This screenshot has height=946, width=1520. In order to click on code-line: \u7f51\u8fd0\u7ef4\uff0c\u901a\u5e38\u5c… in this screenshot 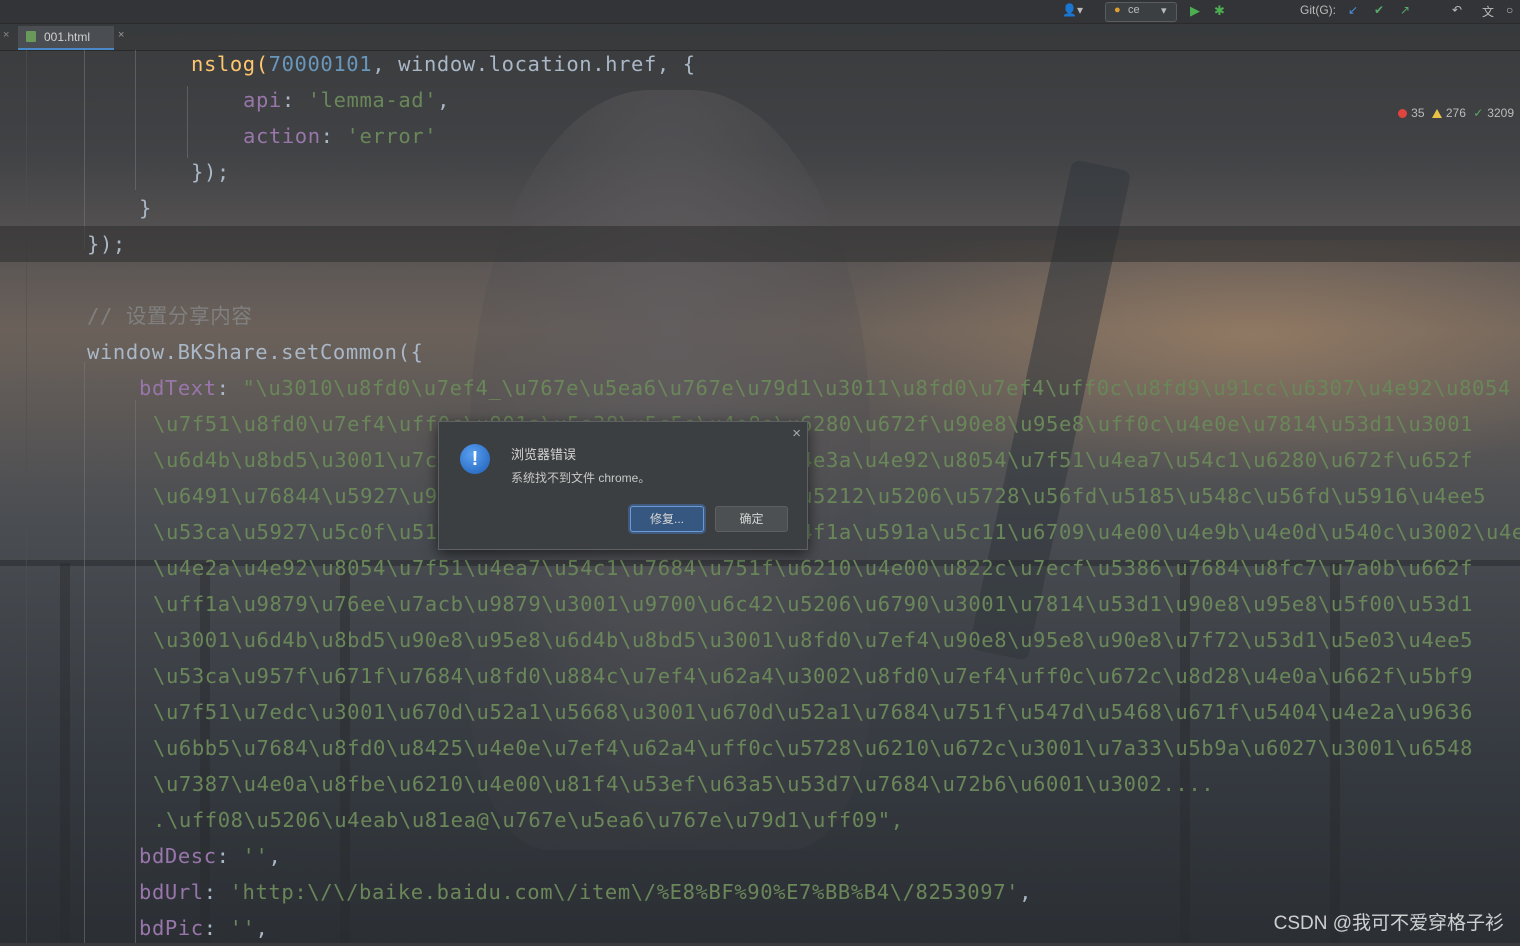, I will do `click(813, 424)`.